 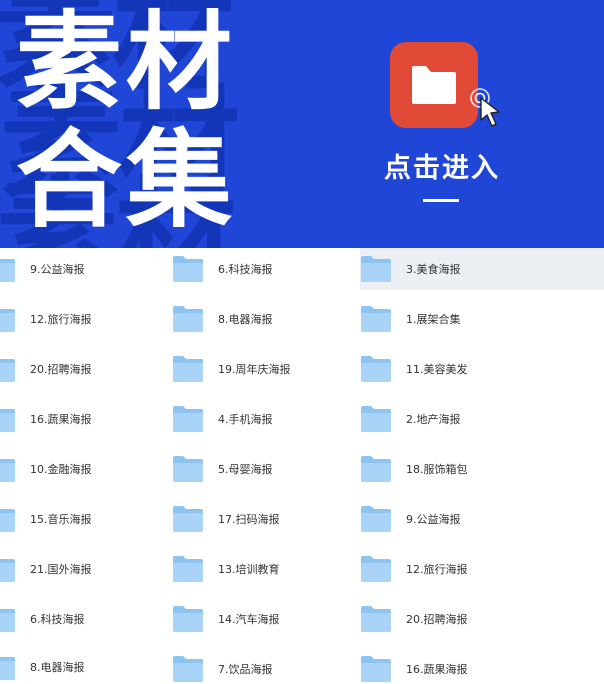 What do you see at coordinates (433, 419) in the screenshot?
I see `folder-label: 2.地产海报` at bounding box center [433, 419].